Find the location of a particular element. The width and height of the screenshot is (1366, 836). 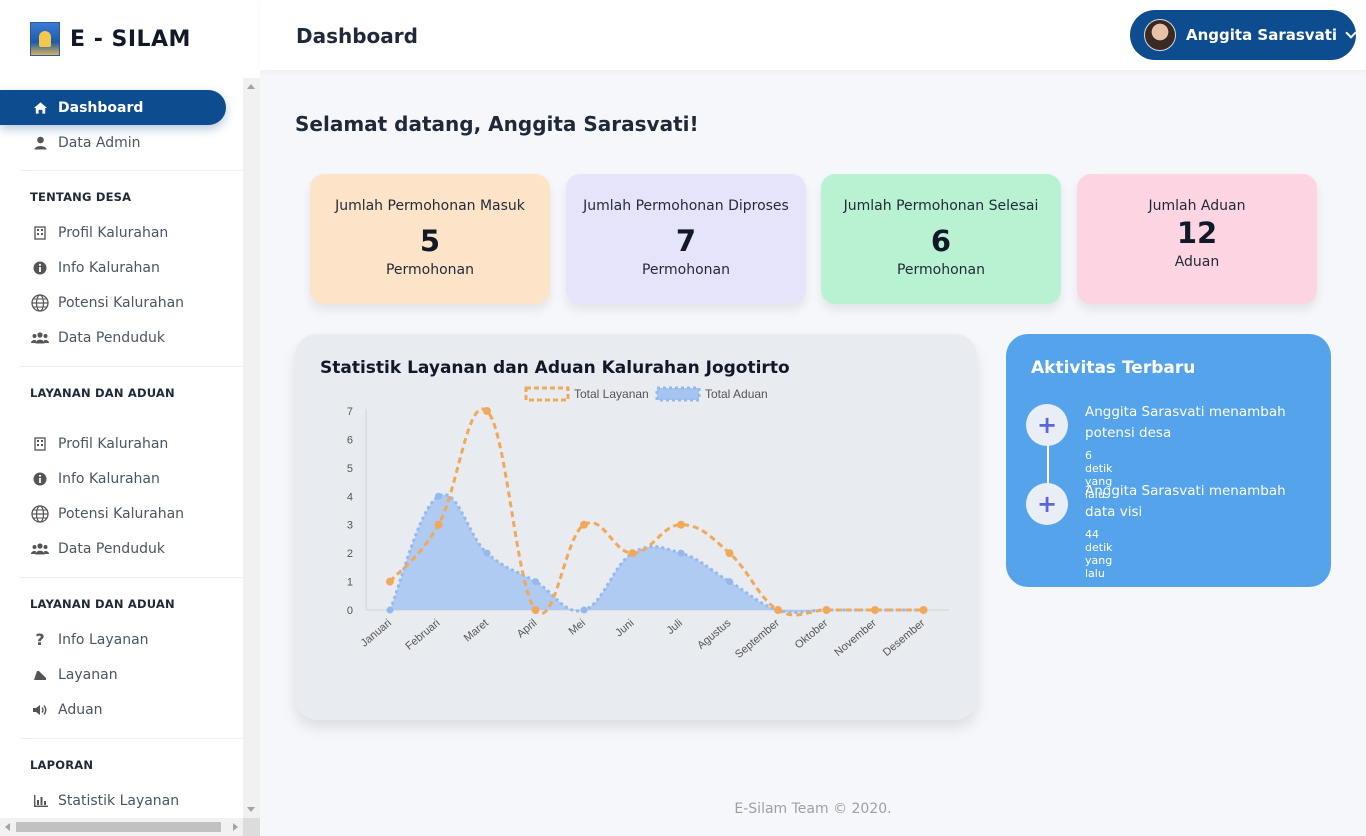

user-menu-button: Anggita Sarasvati is located at coordinates (1243, 35).